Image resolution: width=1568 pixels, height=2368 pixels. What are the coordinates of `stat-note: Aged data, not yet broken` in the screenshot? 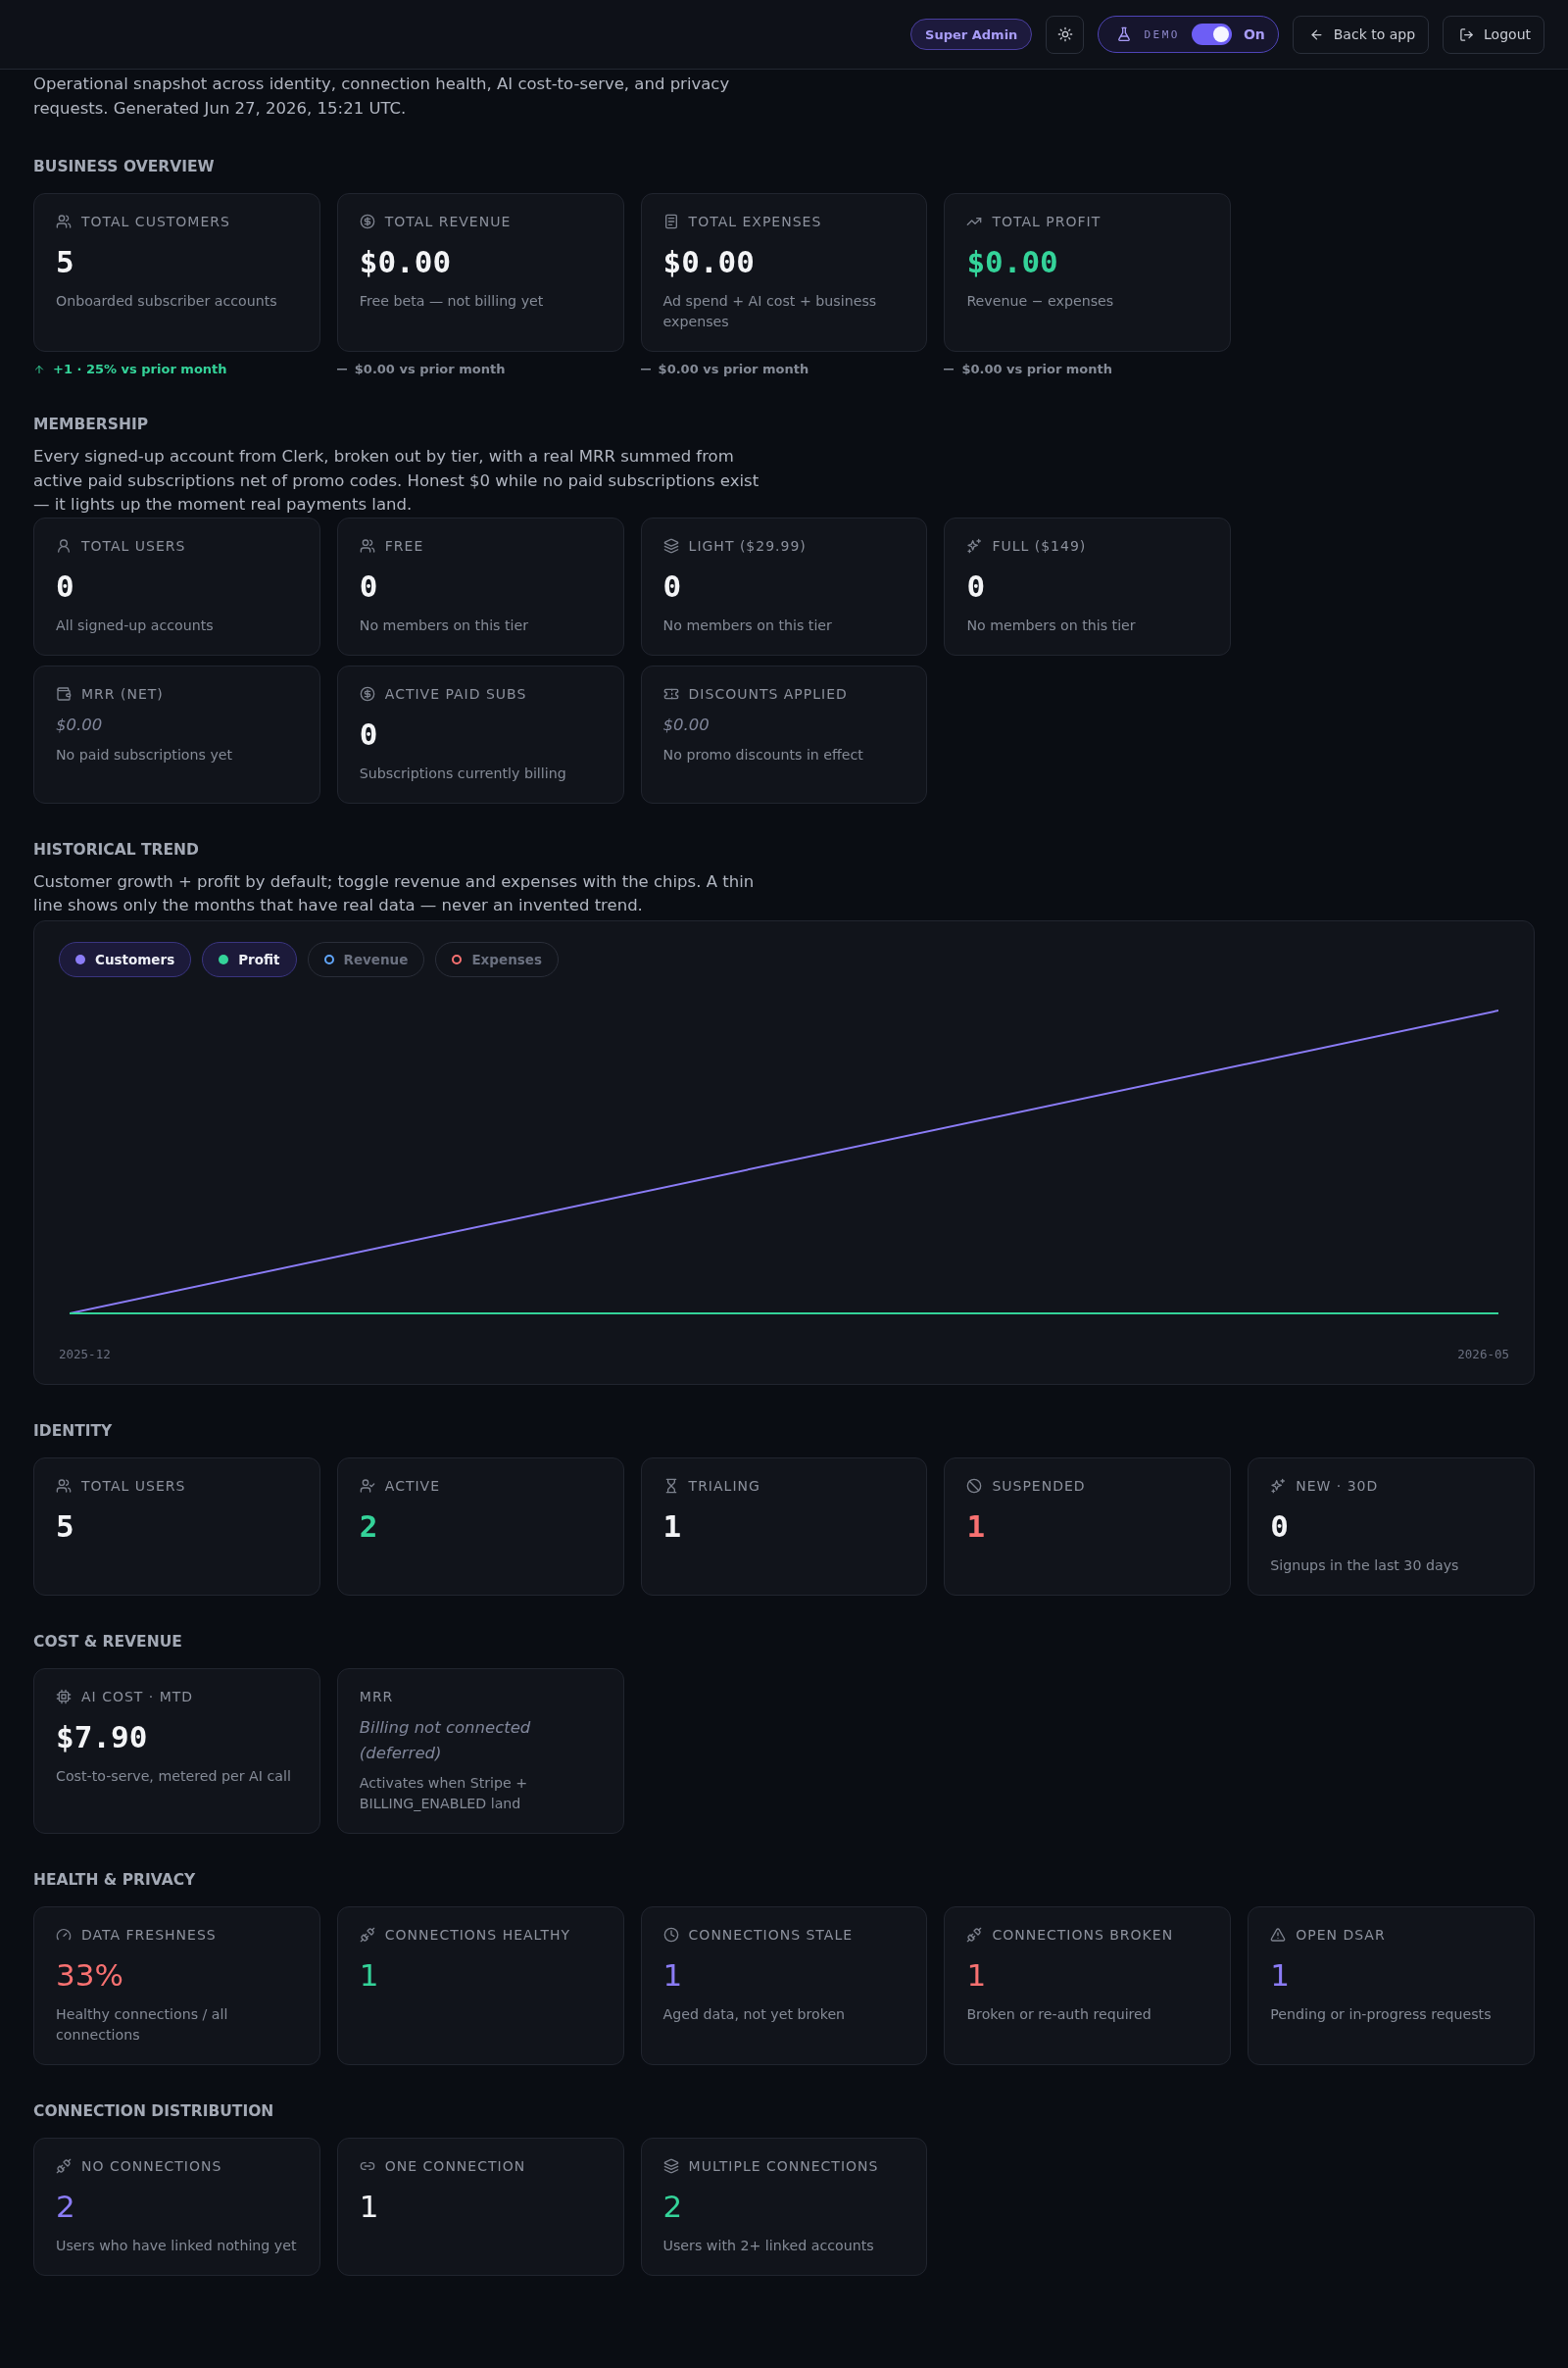 It's located at (754, 2014).